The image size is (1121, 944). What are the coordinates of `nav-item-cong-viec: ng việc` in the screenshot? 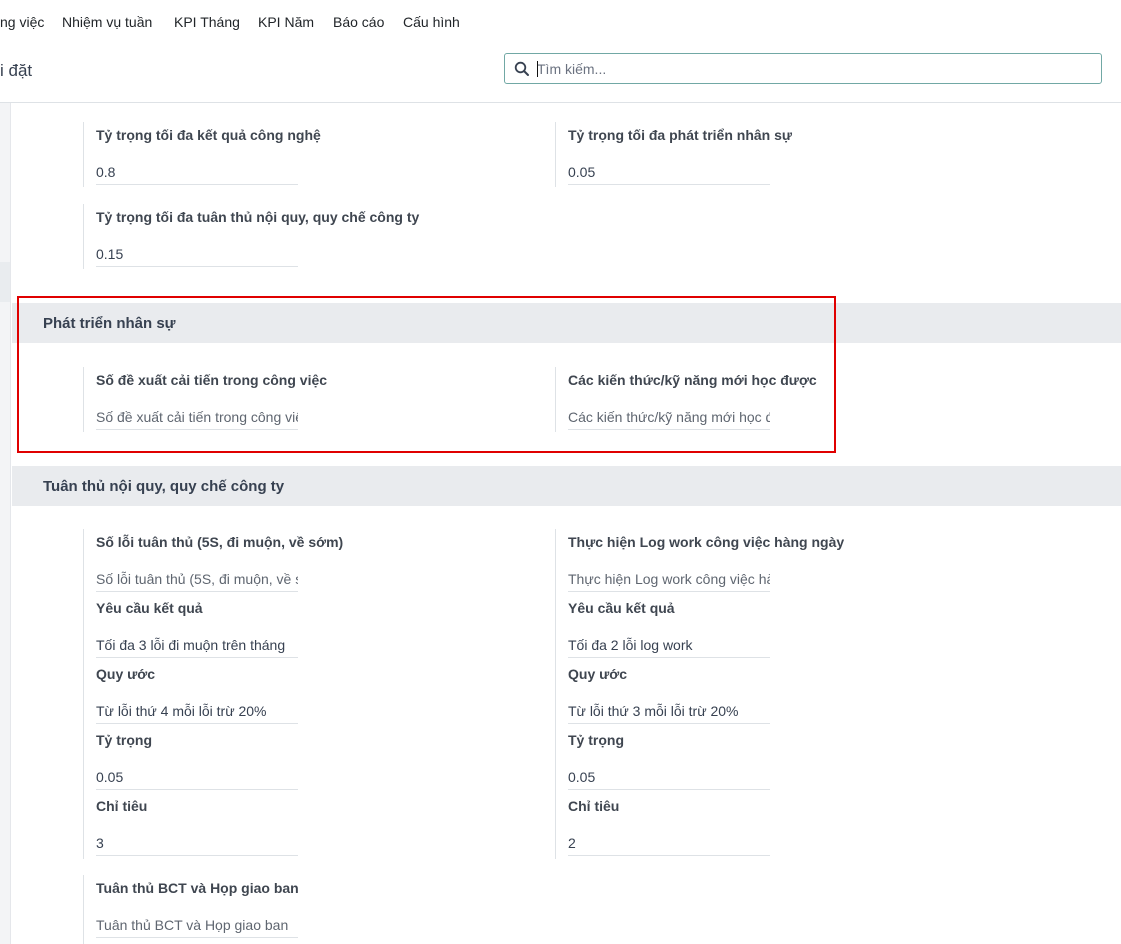 It's located at (22, 22).